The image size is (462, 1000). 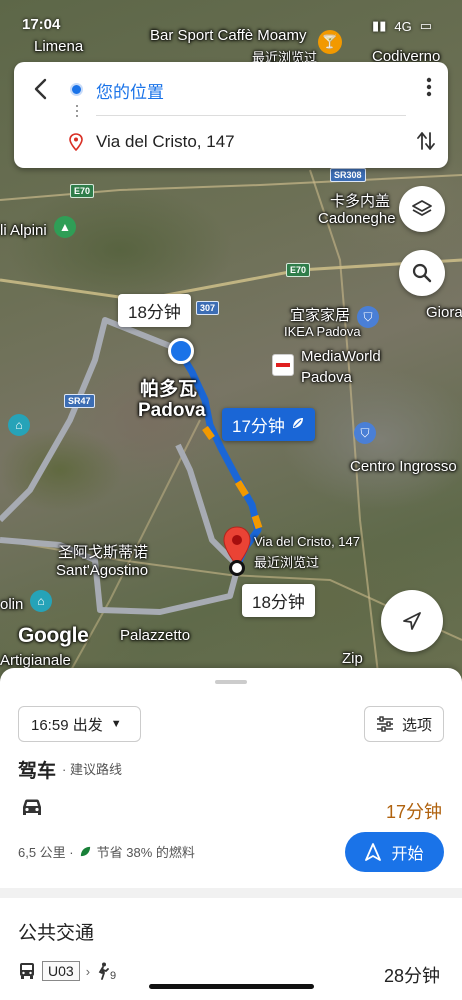 What do you see at coordinates (407, 854) in the screenshot?
I see `start-label: 开始` at bounding box center [407, 854].